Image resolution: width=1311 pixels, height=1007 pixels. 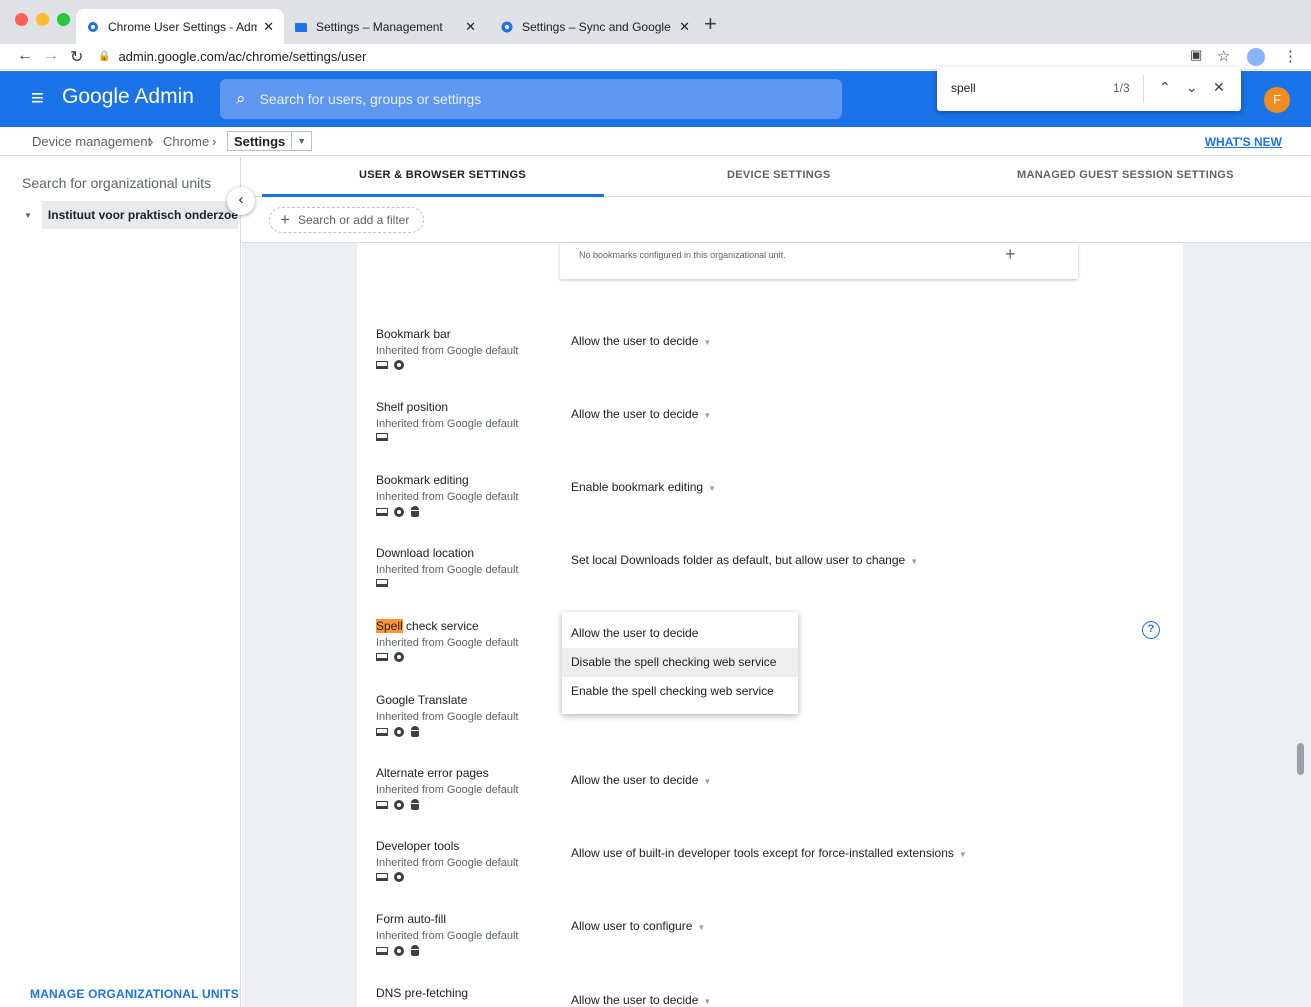 What do you see at coordinates (389, 626) in the screenshot?
I see `find-highlight: Spell` at bounding box center [389, 626].